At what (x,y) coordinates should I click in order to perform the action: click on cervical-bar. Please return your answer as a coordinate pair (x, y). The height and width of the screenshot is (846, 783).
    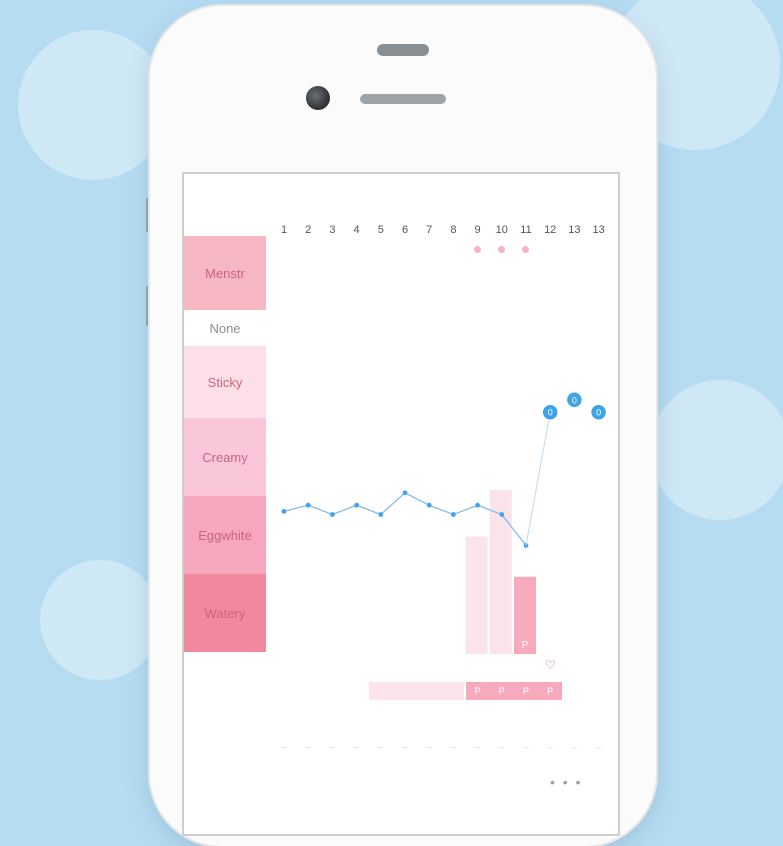
    Looking at the image, I should click on (476, 595).